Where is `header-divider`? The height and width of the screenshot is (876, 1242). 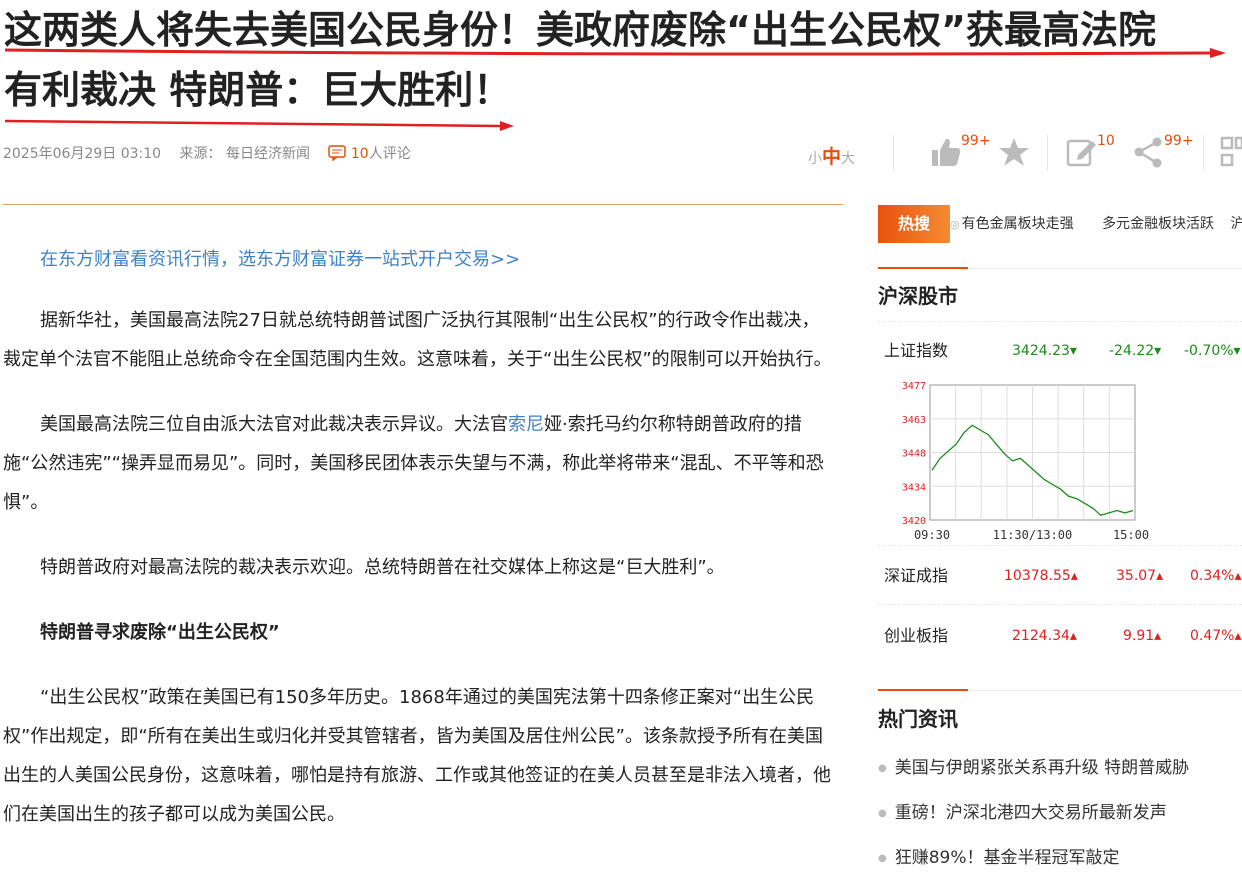 header-divider is located at coordinates (423, 204).